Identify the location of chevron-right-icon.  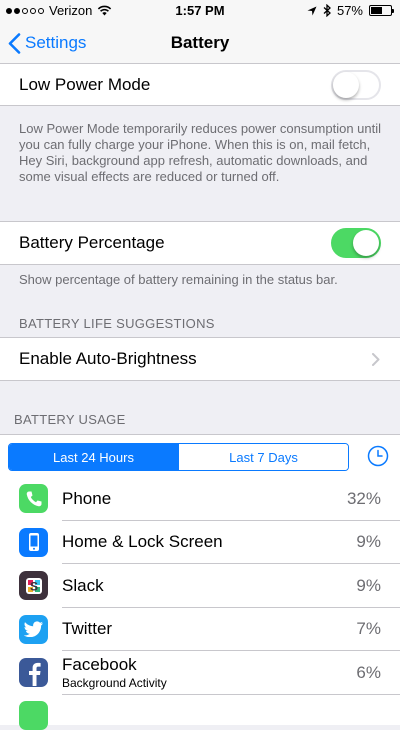
(376, 359).